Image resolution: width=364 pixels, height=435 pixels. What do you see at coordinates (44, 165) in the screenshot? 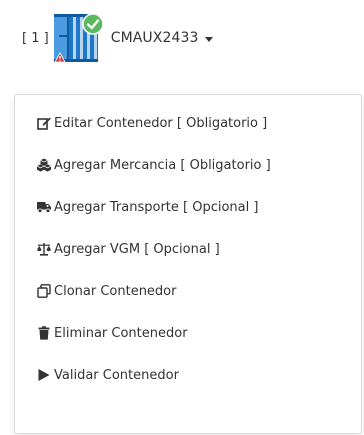
I see `cubes-icon` at bounding box center [44, 165].